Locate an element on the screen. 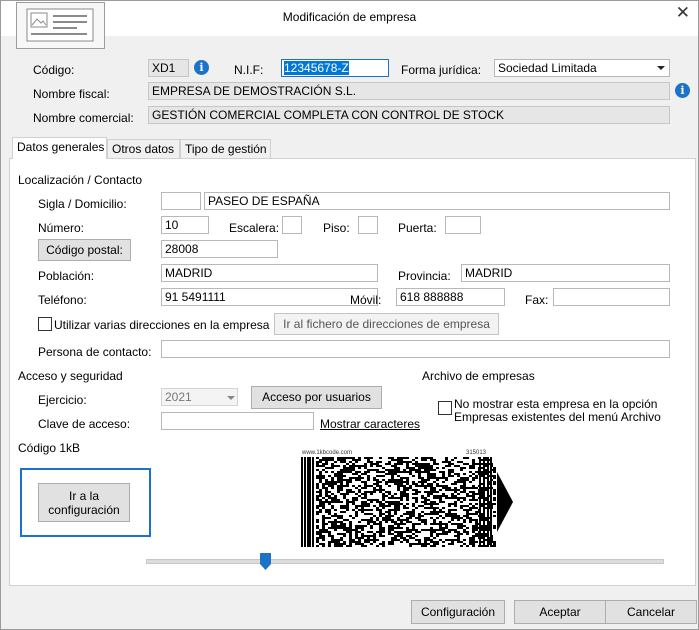 This screenshot has height=630, width=699. barcode-url-text: www.1kbcode.com is located at coordinates (327, 453).